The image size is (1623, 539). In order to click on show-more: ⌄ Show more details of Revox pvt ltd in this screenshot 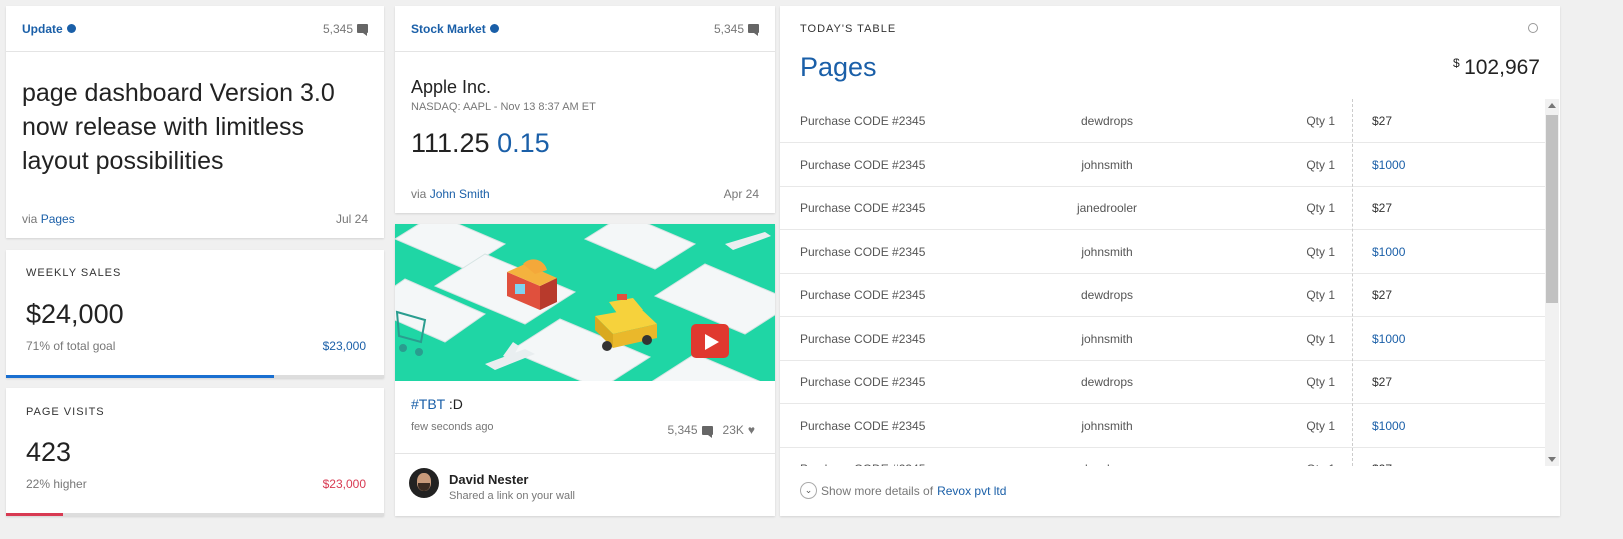, I will do `click(903, 490)`.